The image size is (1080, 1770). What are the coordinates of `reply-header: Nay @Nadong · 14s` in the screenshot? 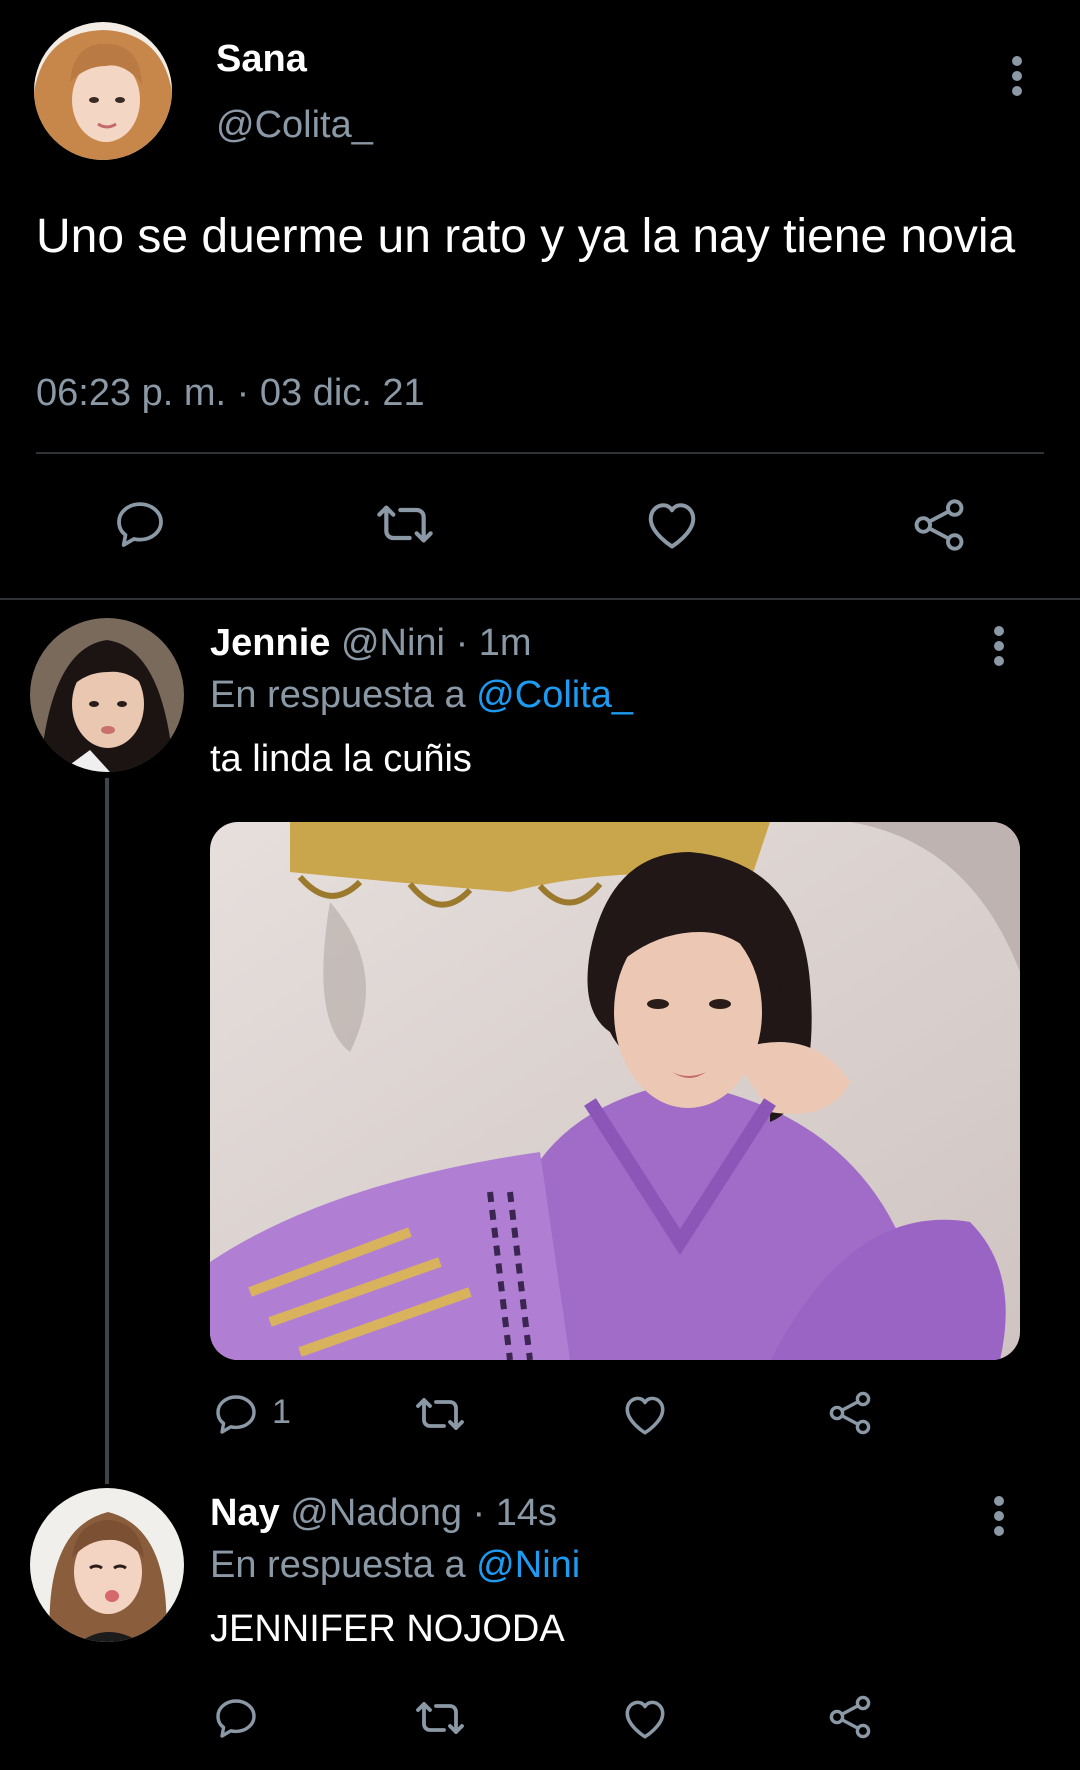 It's located at (383, 1513).